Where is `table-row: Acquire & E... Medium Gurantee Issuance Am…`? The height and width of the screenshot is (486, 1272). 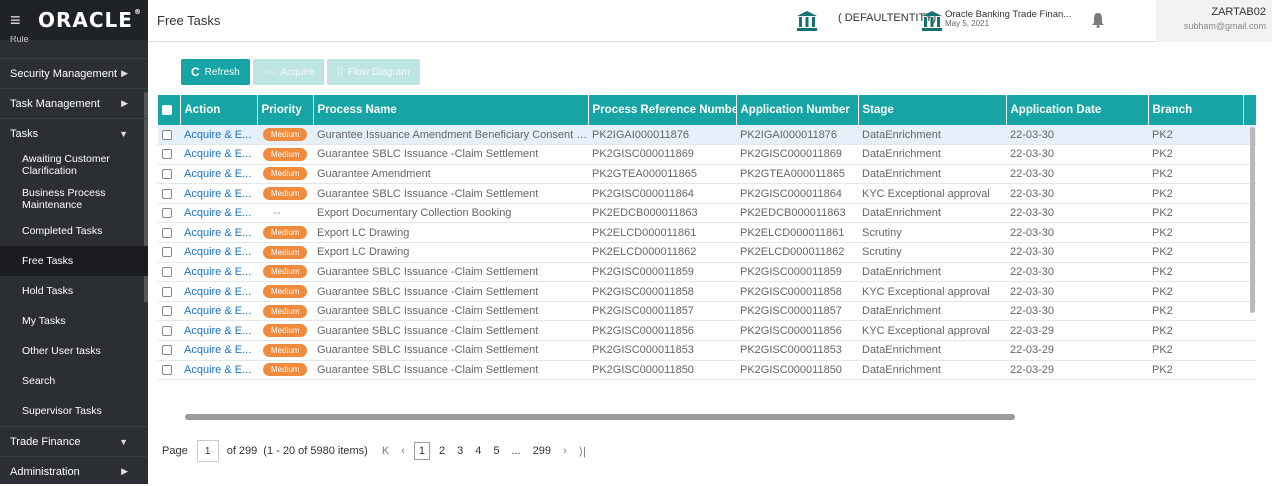 table-row: Acquire & E... Medium Gurantee Issuance Am… is located at coordinates (707, 135).